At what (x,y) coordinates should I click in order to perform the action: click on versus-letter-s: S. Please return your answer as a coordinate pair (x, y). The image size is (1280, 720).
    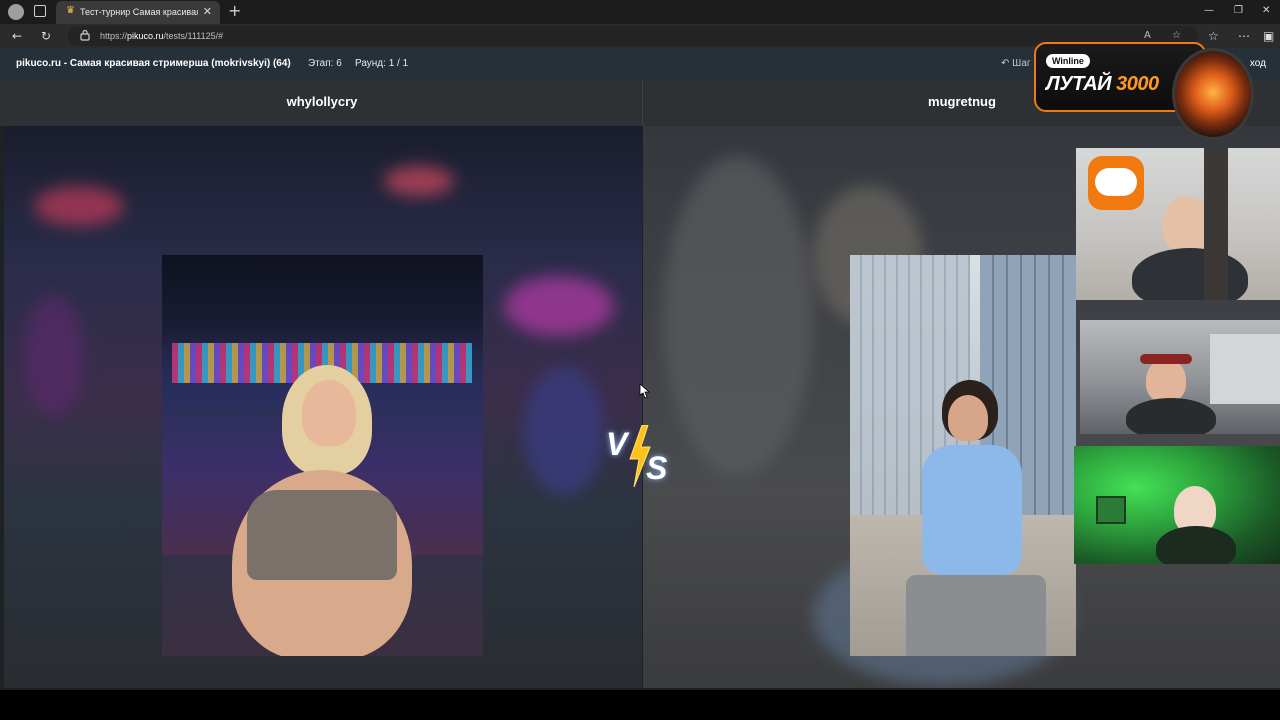
    Looking at the image, I should click on (657, 468).